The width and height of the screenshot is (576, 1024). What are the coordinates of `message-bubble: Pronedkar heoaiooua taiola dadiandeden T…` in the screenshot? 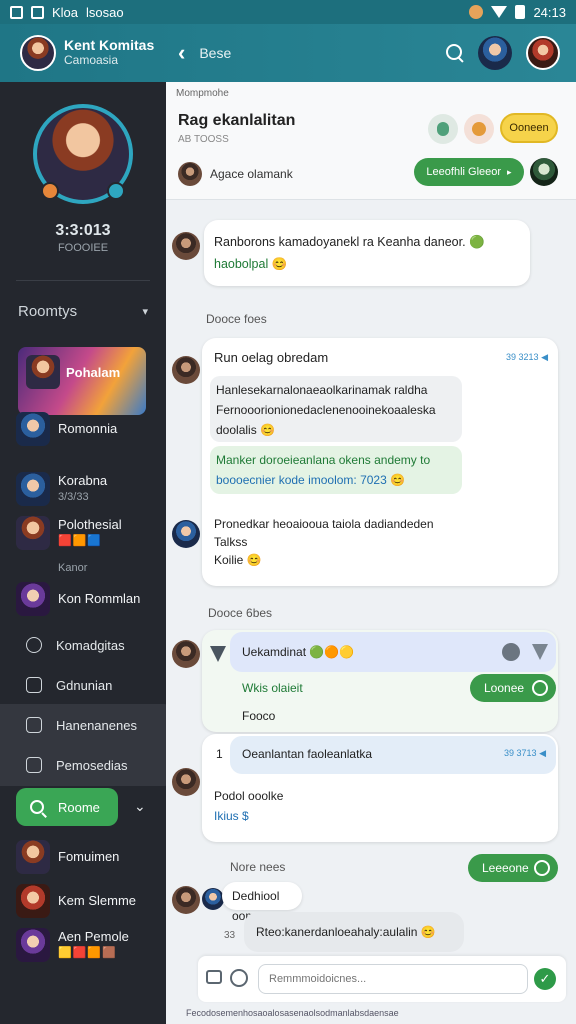 It's located at (330, 545).